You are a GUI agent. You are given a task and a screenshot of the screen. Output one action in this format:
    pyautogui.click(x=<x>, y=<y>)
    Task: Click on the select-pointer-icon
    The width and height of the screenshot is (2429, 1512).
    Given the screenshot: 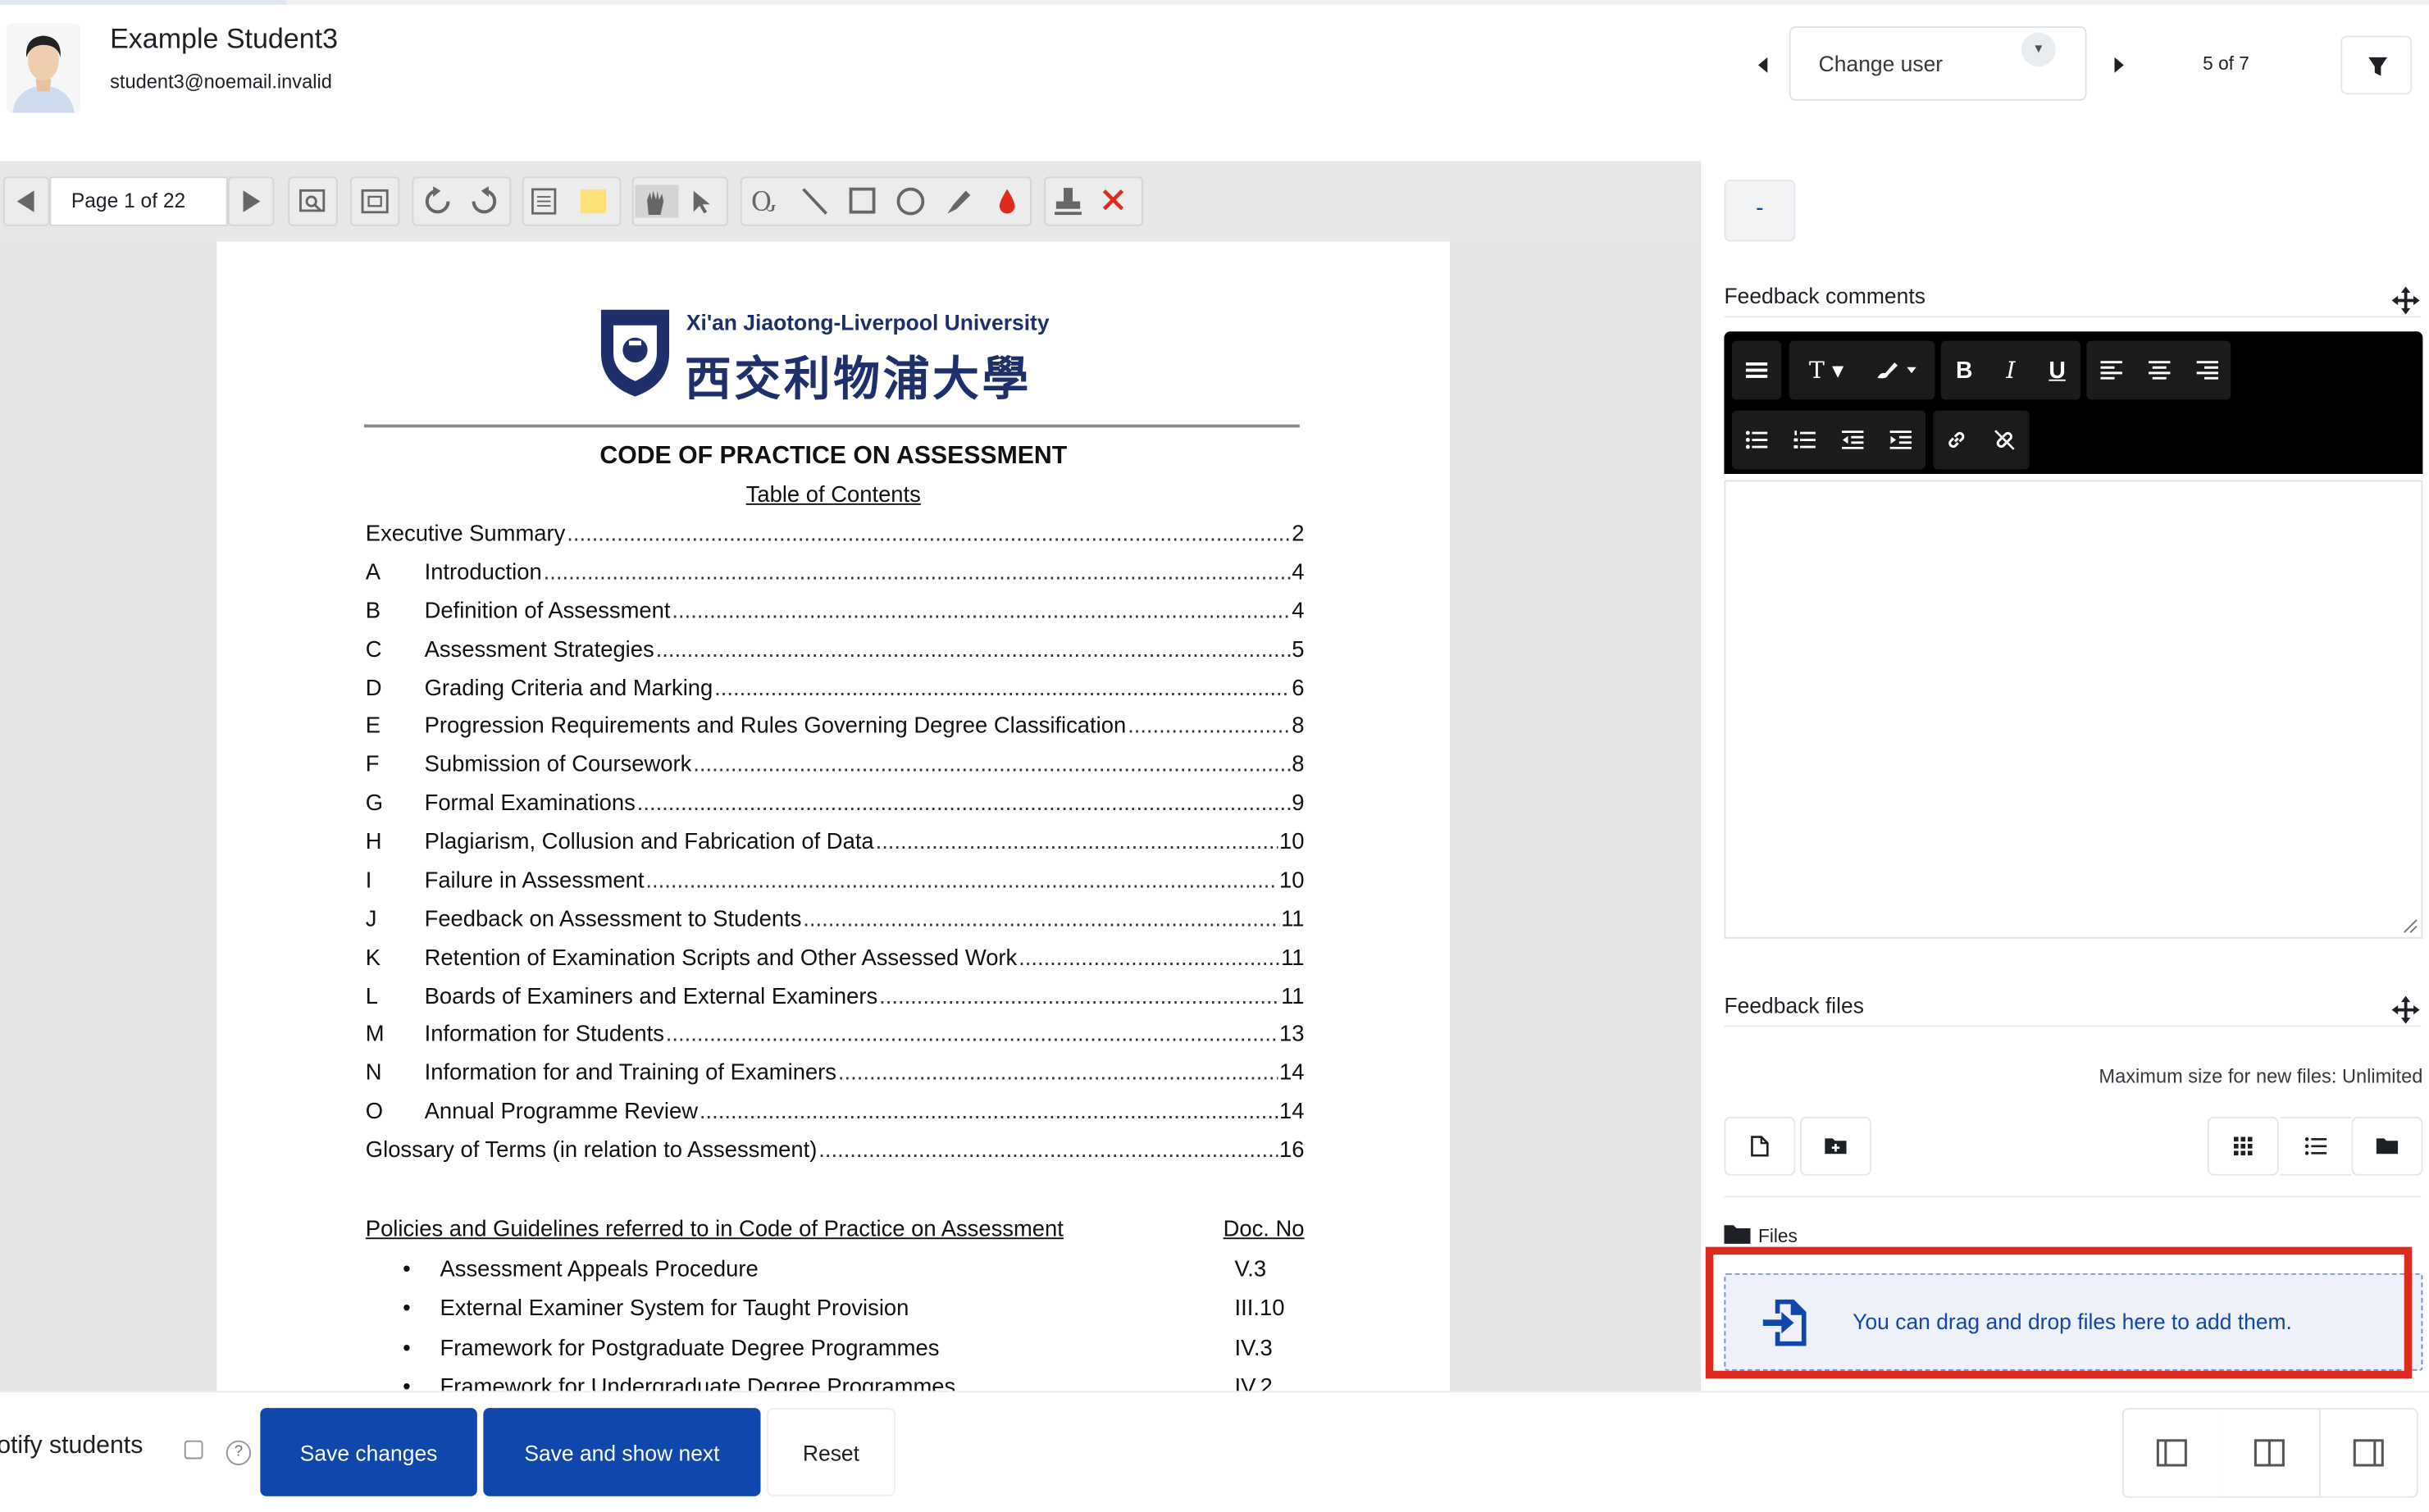 What is the action you would take?
    pyautogui.click(x=702, y=202)
    